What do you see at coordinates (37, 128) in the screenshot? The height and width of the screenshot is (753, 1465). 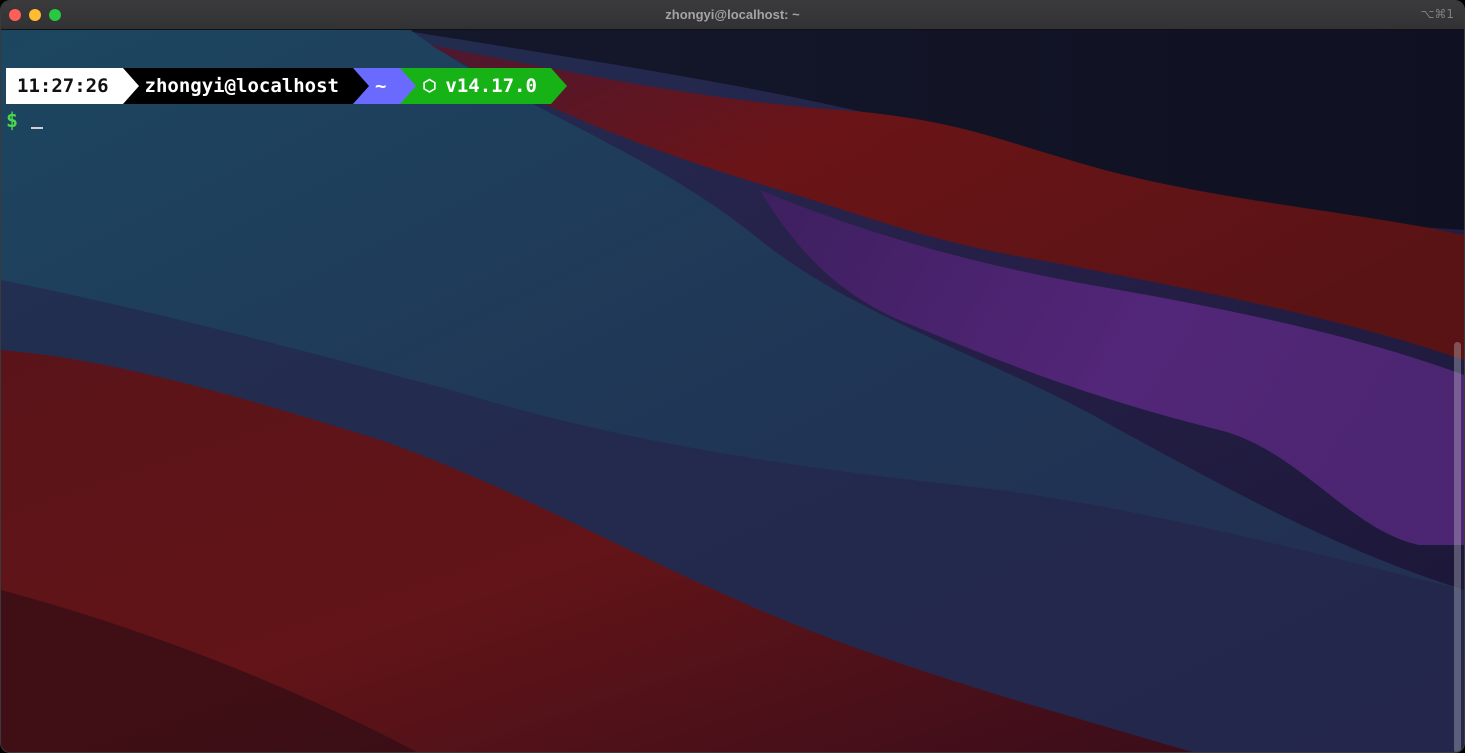 I see `text-cursor` at bounding box center [37, 128].